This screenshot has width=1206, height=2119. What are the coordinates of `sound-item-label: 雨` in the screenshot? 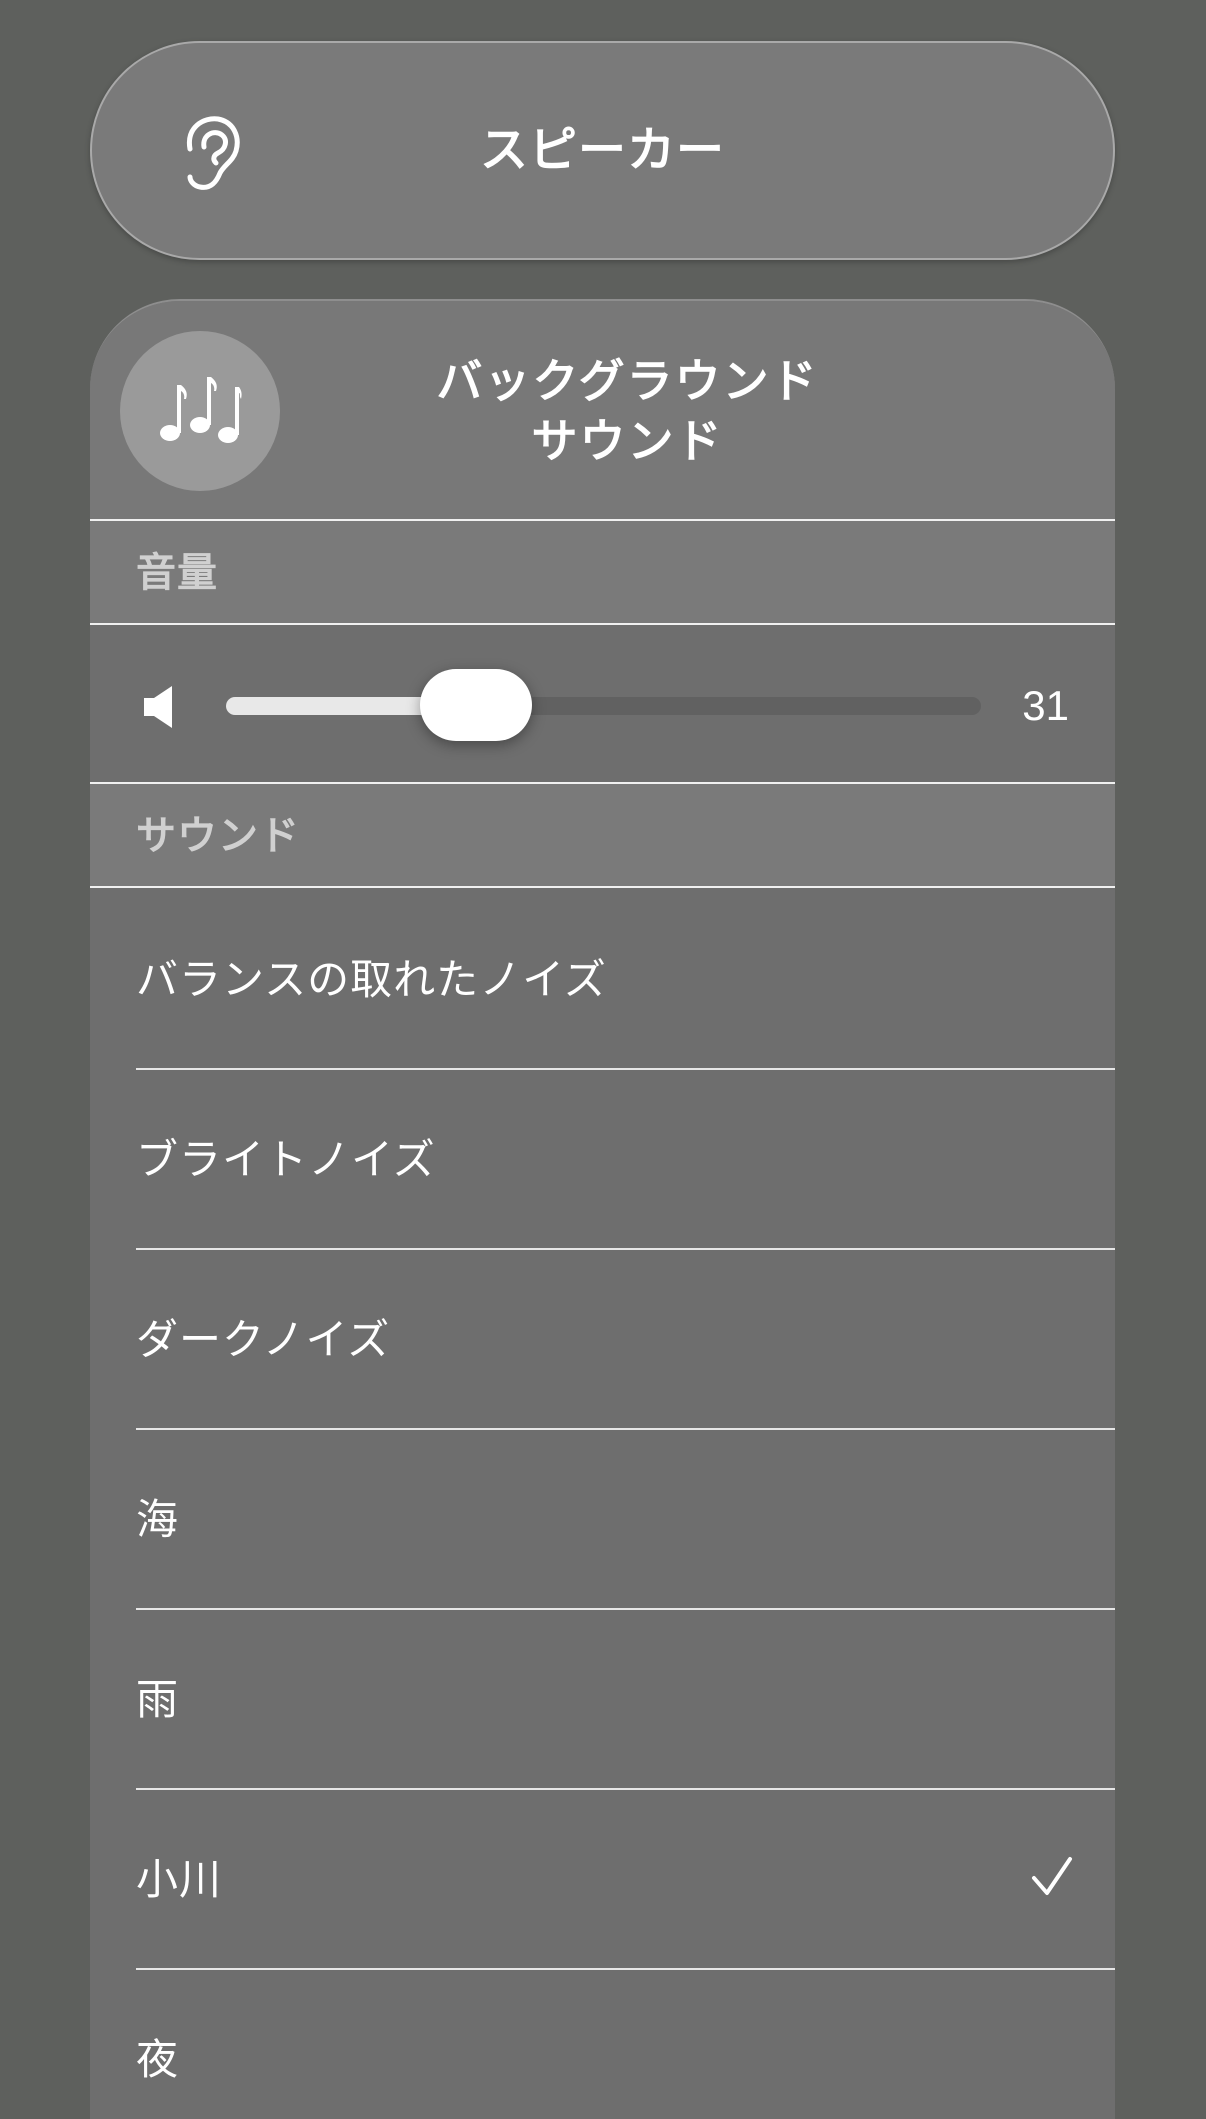 It's located at (158, 1699).